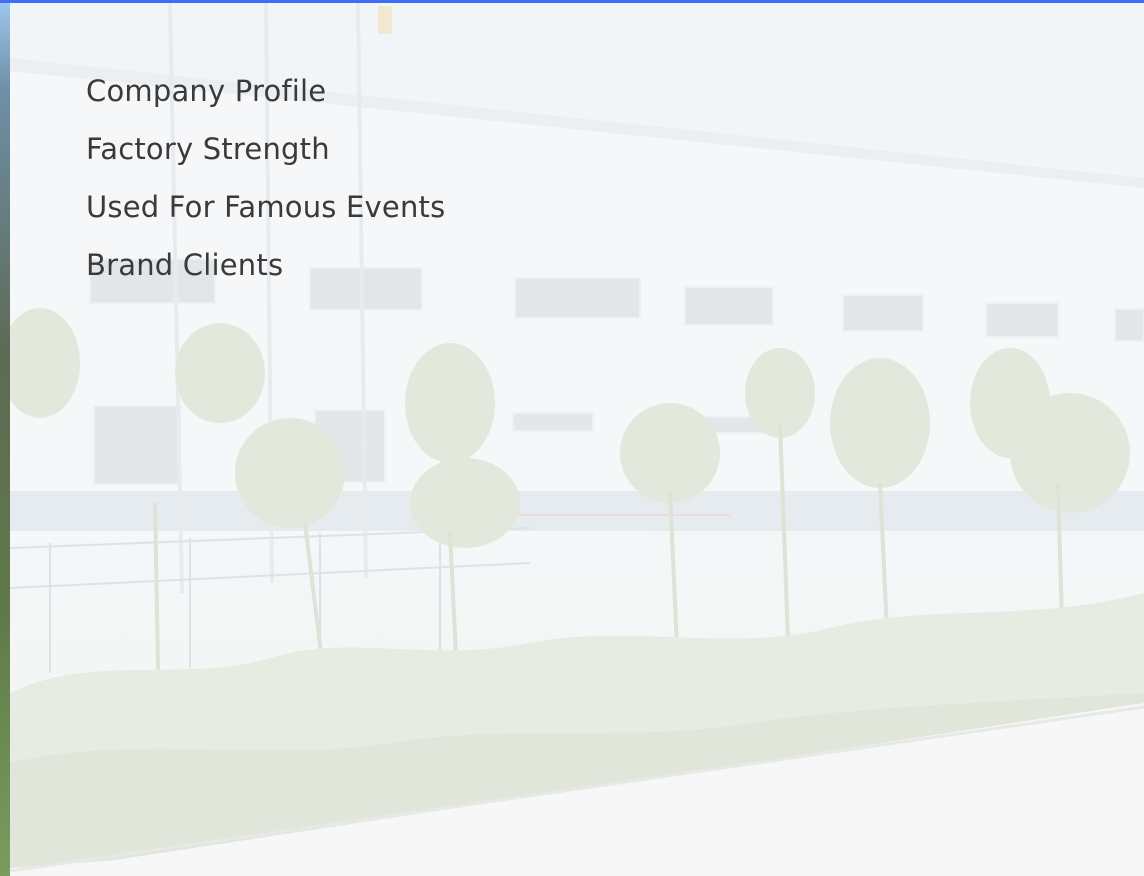 Image resolution: width=1144 pixels, height=876 pixels. What do you see at coordinates (265, 91) in the screenshot?
I see `menu-item-company-profile: Company Profile` at bounding box center [265, 91].